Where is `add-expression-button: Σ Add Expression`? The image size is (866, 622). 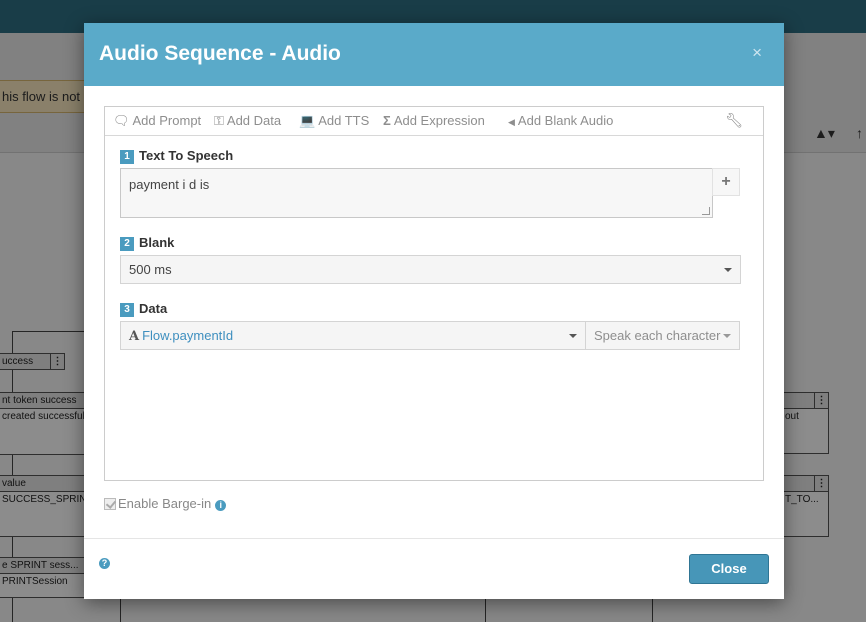
add-expression-button: Σ Add Expression is located at coordinates (434, 120).